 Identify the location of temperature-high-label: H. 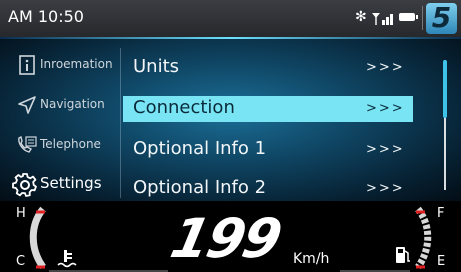
(21, 213).